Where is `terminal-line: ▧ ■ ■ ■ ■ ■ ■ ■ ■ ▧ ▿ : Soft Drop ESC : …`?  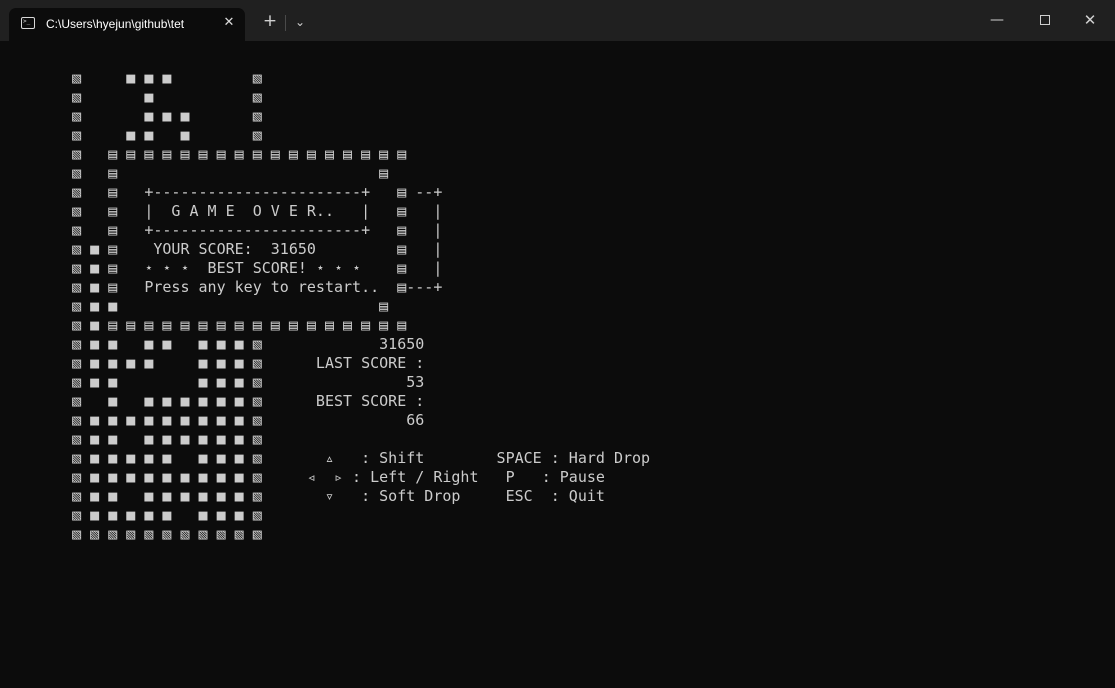 terminal-line: ▧ ■ ■ ■ ■ ■ ■ ■ ■ ▧ ▿ : Soft Drop ESC : … is located at coordinates (325, 496).